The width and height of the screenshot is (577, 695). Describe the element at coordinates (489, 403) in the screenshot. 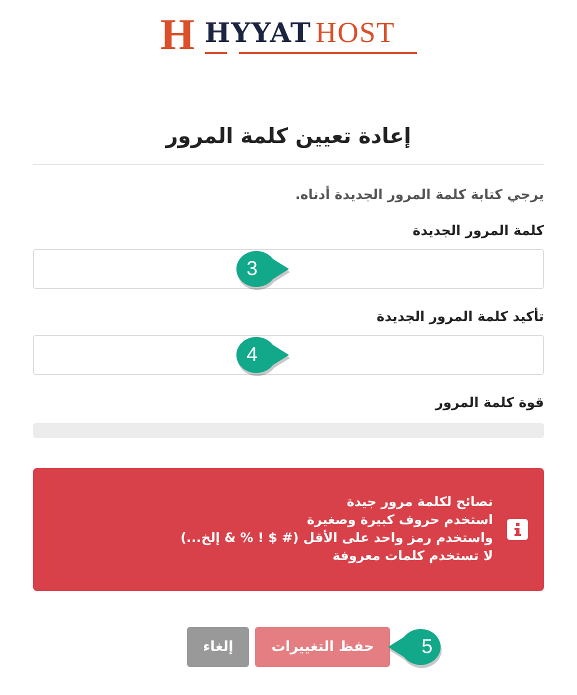

I see `strength-label: قوة كلمة المرور` at that location.